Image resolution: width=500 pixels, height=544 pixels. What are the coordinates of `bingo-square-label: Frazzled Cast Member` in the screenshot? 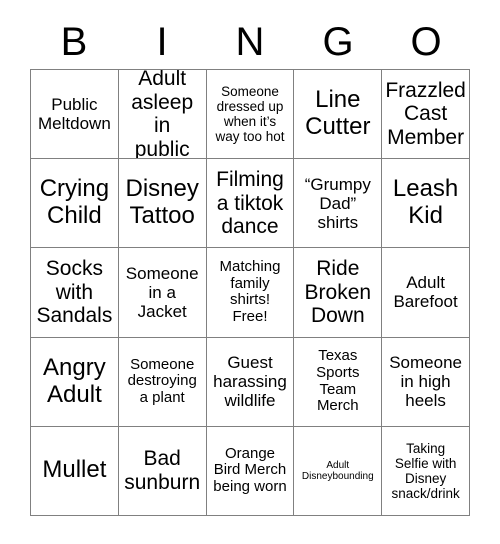 It's located at (425, 113).